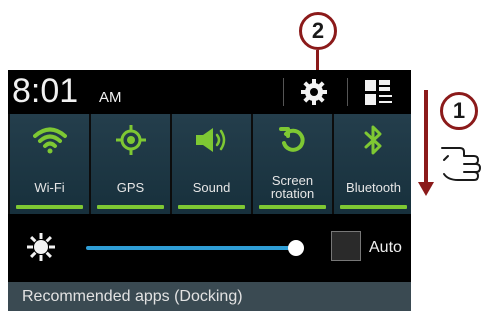 This screenshot has height=311, width=485. What do you see at coordinates (49, 164) in the screenshot?
I see `toggle-wifi: Wi-Fi` at bounding box center [49, 164].